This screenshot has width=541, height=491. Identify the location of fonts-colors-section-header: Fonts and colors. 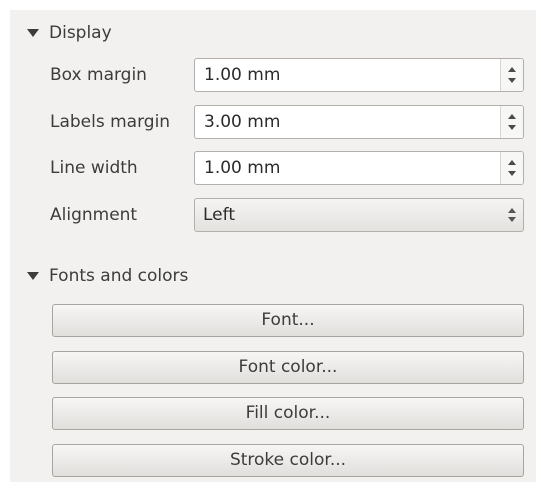
(107, 276).